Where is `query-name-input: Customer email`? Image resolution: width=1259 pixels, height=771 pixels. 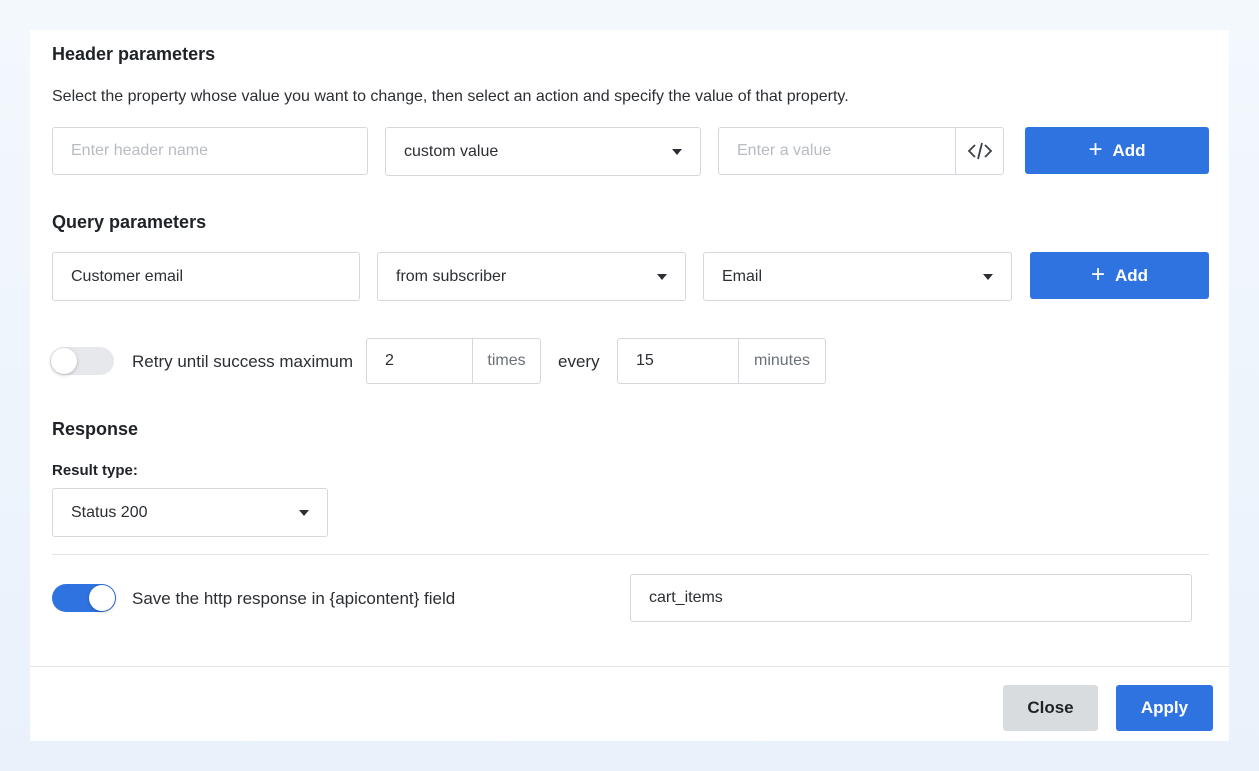
query-name-input: Customer email is located at coordinates (206, 276).